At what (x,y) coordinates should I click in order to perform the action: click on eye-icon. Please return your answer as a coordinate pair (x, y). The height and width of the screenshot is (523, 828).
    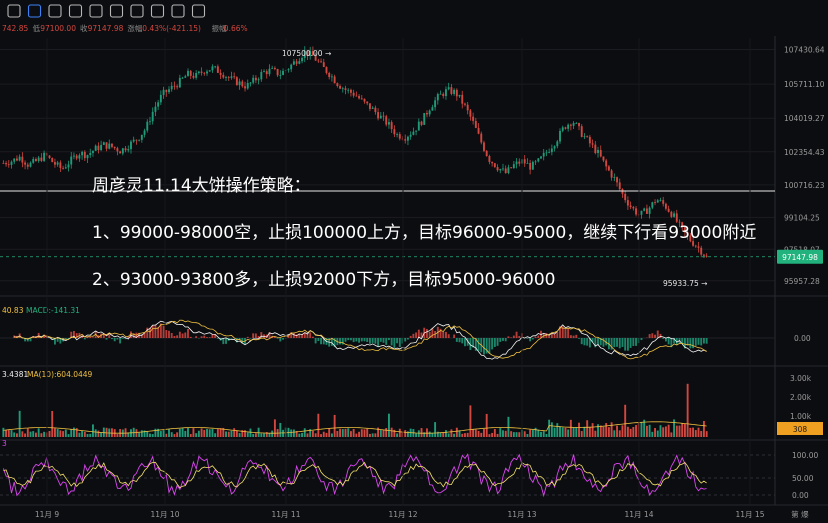
    Looking at the image, I should click on (137, 11).